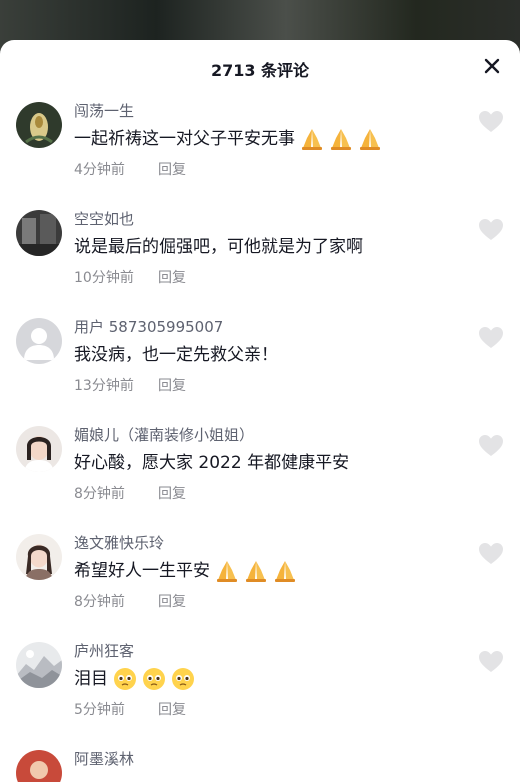  I want to click on comment-item: 闯荡一生 一起祈祷这一对父子平安无事 4分钟前 回复, so click(260, 150).